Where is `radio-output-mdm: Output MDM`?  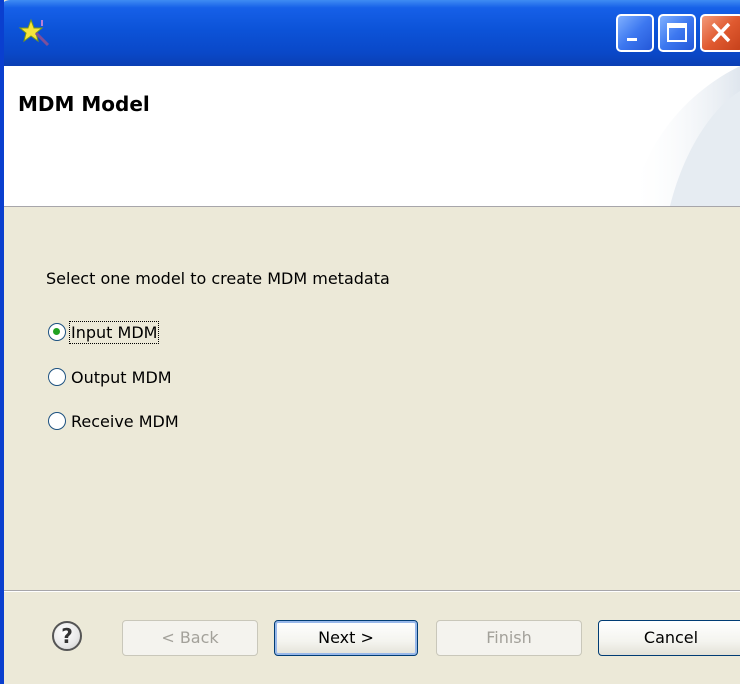
radio-output-mdm: Output MDM is located at coordinates (110, 377).